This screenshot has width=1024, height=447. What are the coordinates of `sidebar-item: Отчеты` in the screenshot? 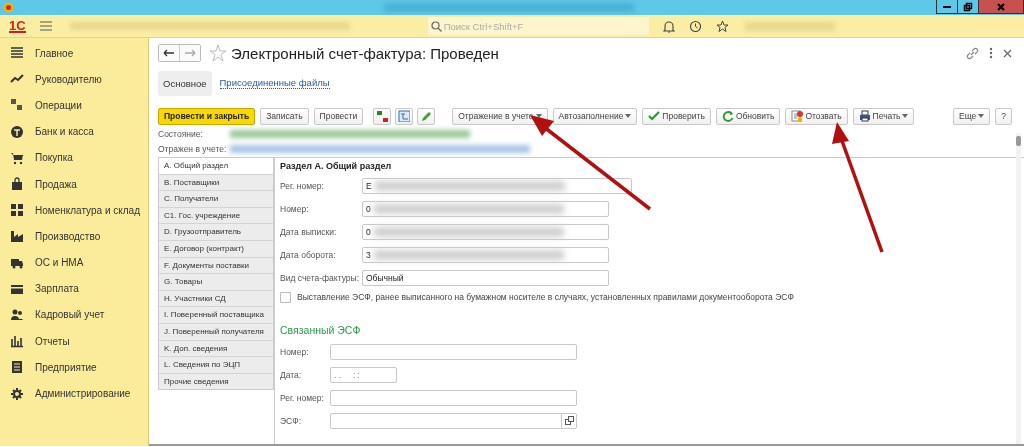 It's located at (74, 341).